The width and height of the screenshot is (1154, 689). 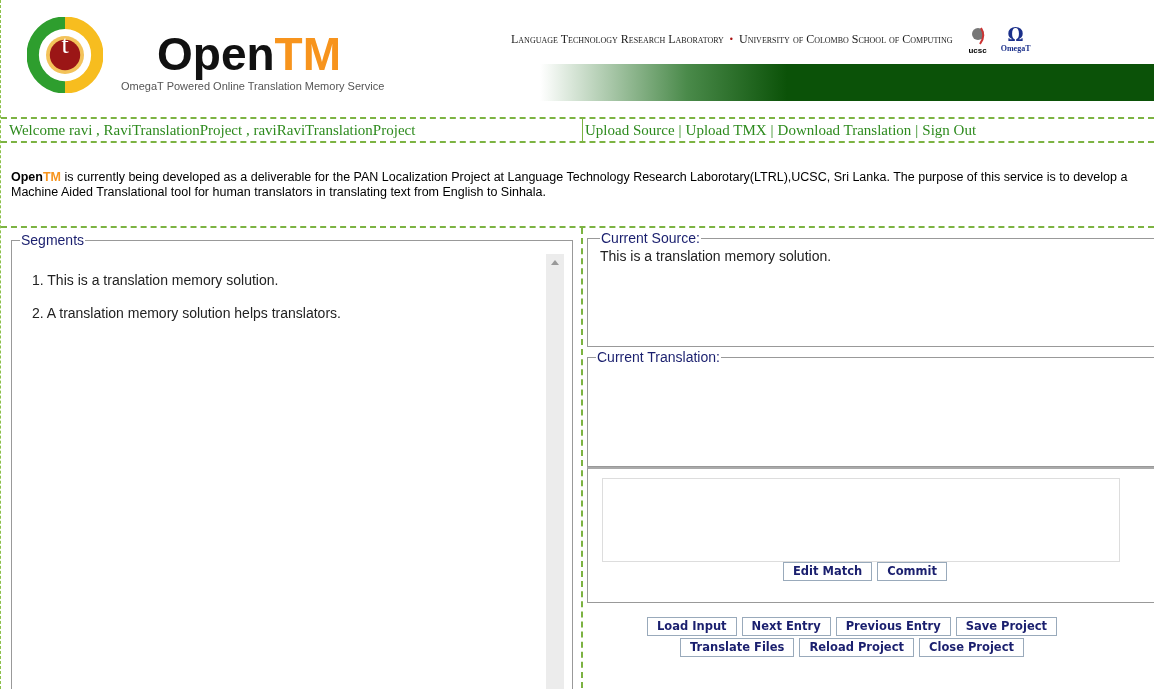 I want to click on nav-link: Upload TMX, so click(x=726, y=130).